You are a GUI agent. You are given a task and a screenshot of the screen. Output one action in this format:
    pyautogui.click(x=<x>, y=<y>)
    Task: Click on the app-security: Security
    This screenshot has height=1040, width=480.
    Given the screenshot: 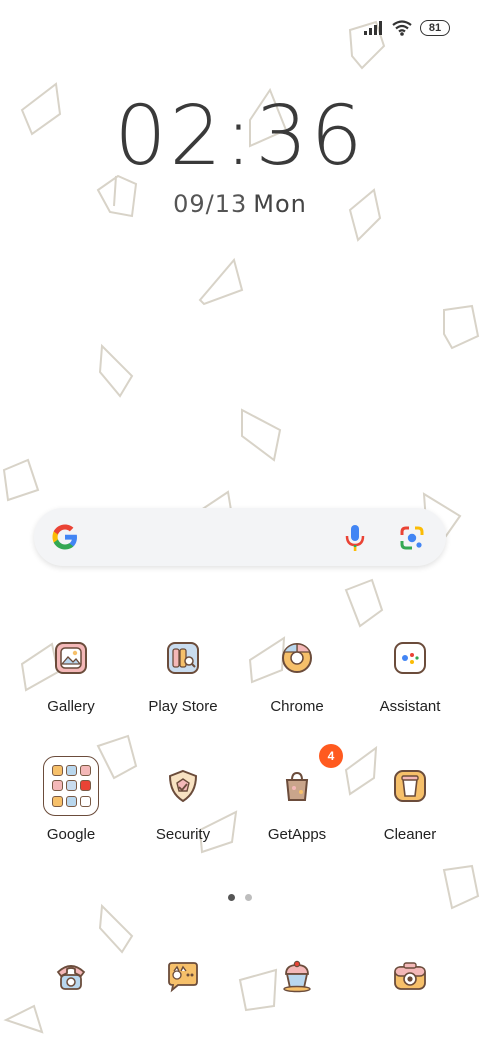 What is the action you would take?
    pyautogui.click(x=183, y=800)
    